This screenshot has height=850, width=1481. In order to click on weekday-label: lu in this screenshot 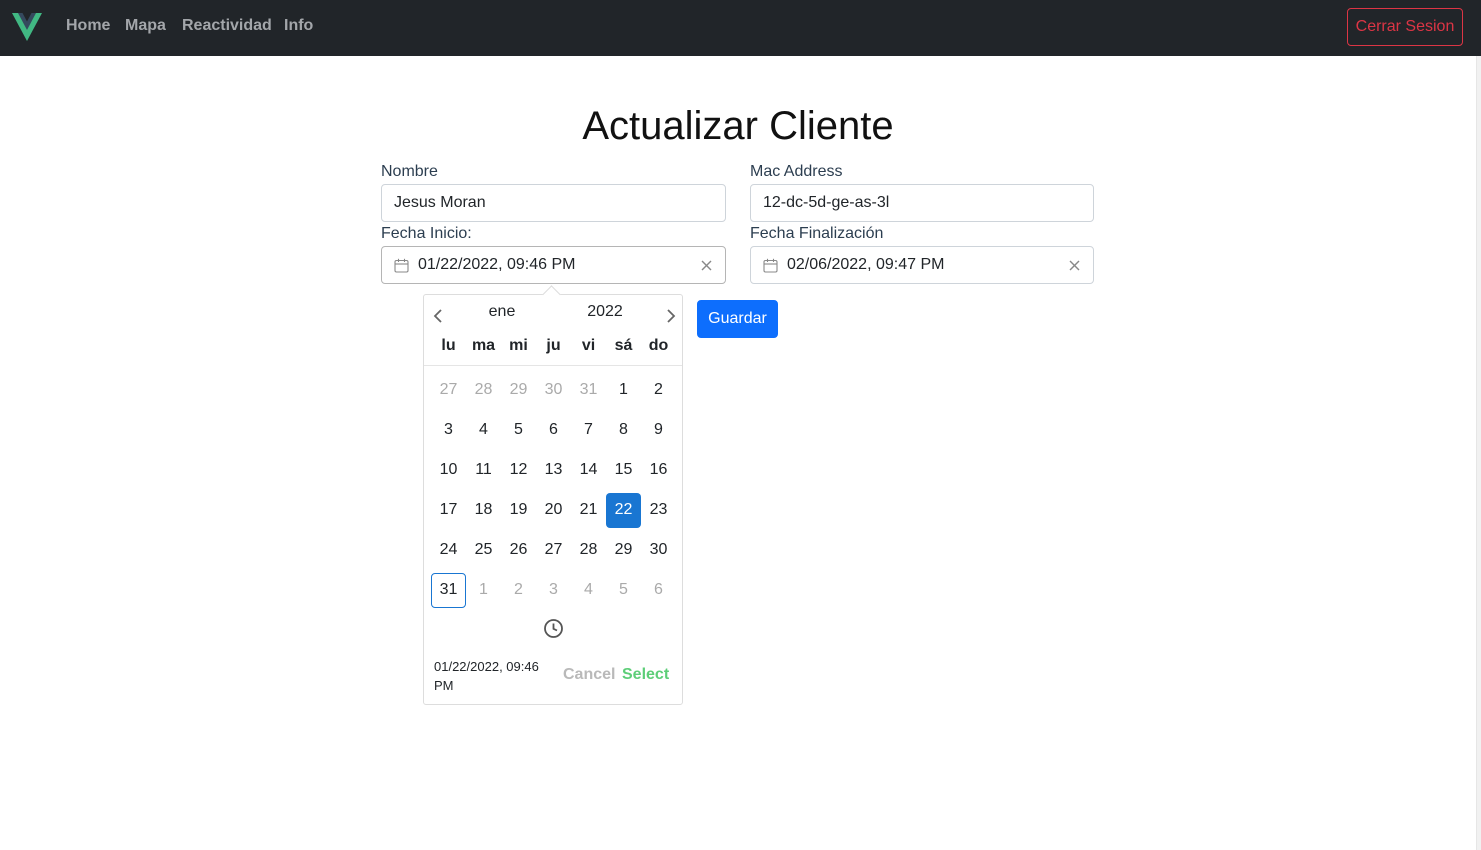, I will do `click(448, 345)`.